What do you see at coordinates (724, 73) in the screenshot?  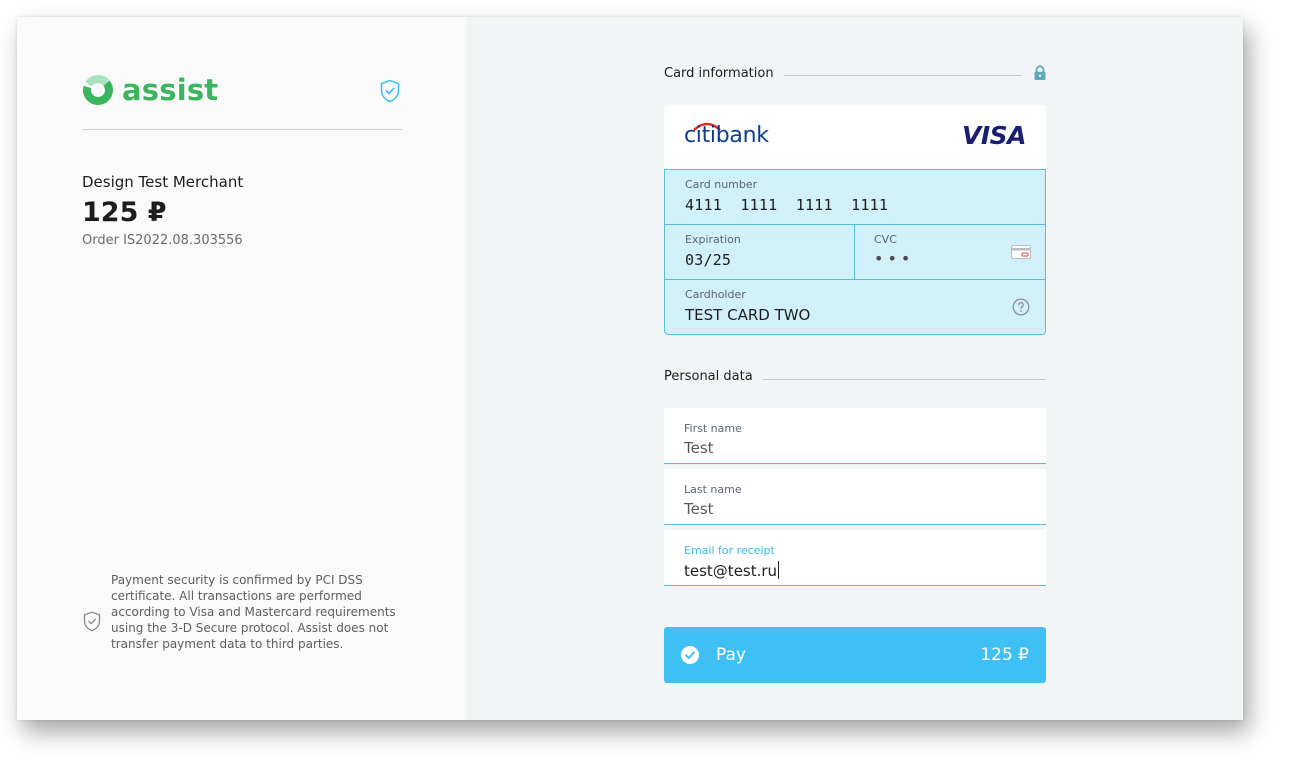 I see `card-section-title: Card information` at bounding box center [724, 73].